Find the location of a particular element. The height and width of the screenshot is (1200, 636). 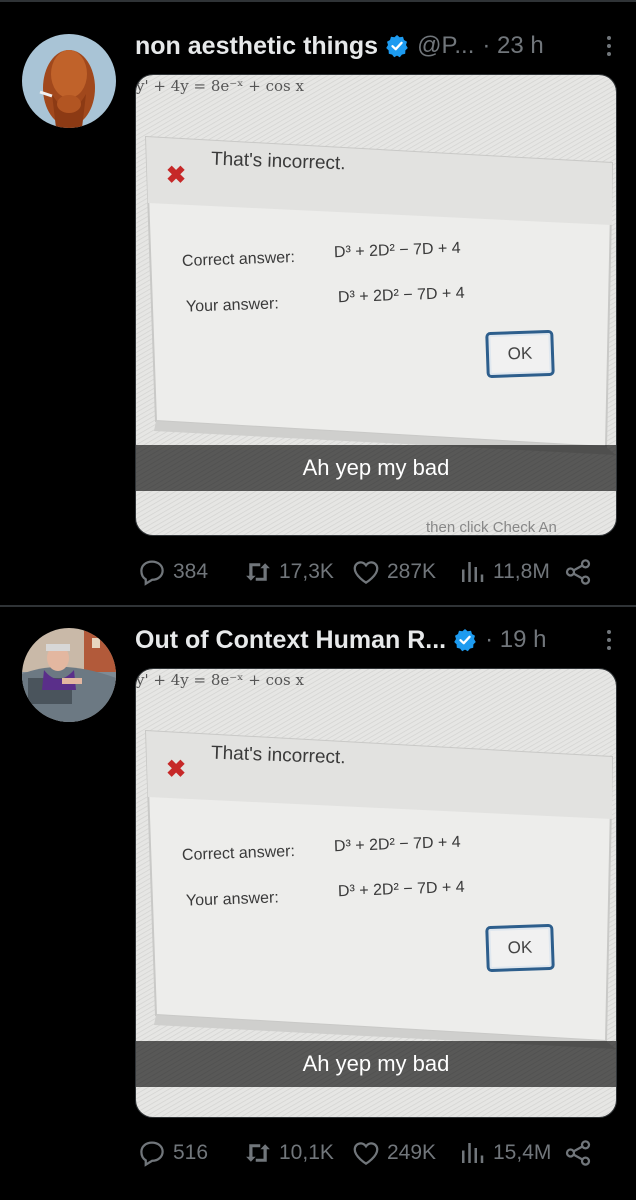

repost-button: 10,1K is located at coordinates (288, 1153).